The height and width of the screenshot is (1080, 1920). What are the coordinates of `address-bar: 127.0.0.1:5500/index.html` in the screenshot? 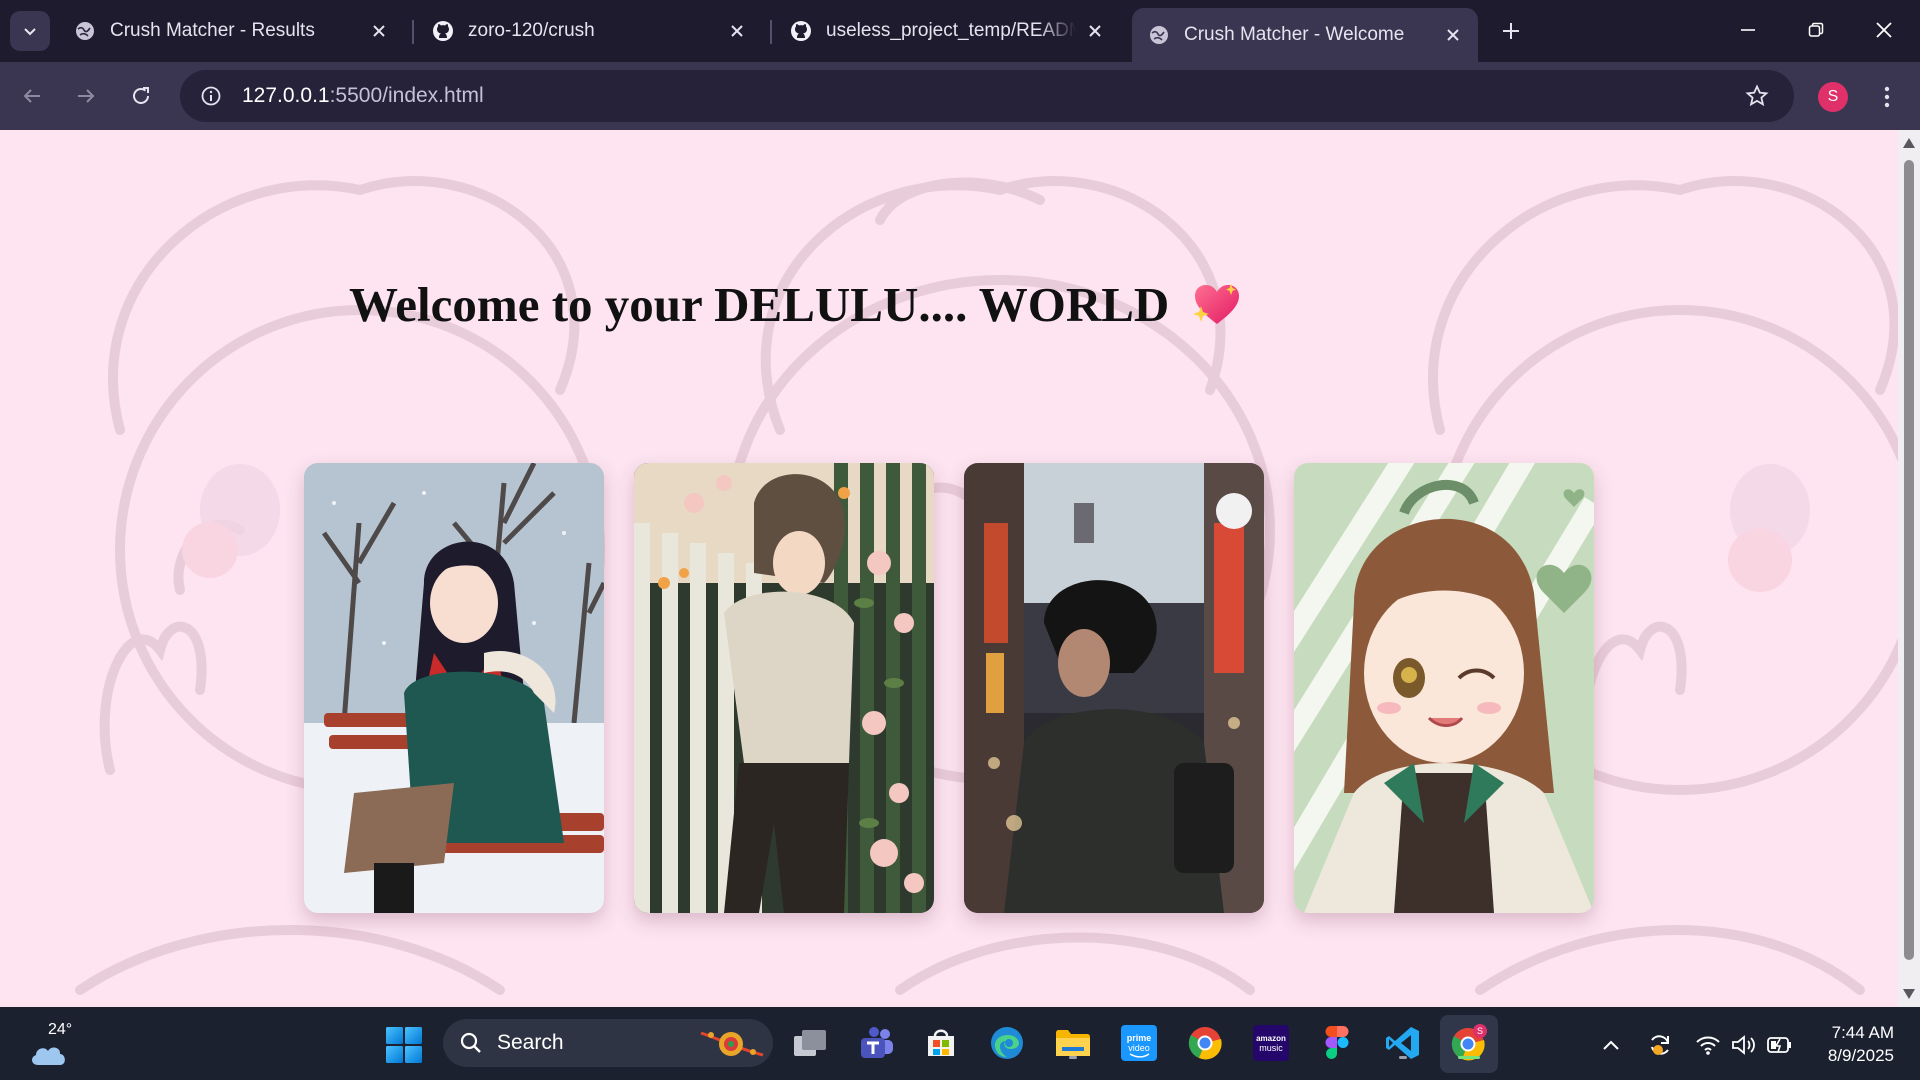 It's located at (987, 96).